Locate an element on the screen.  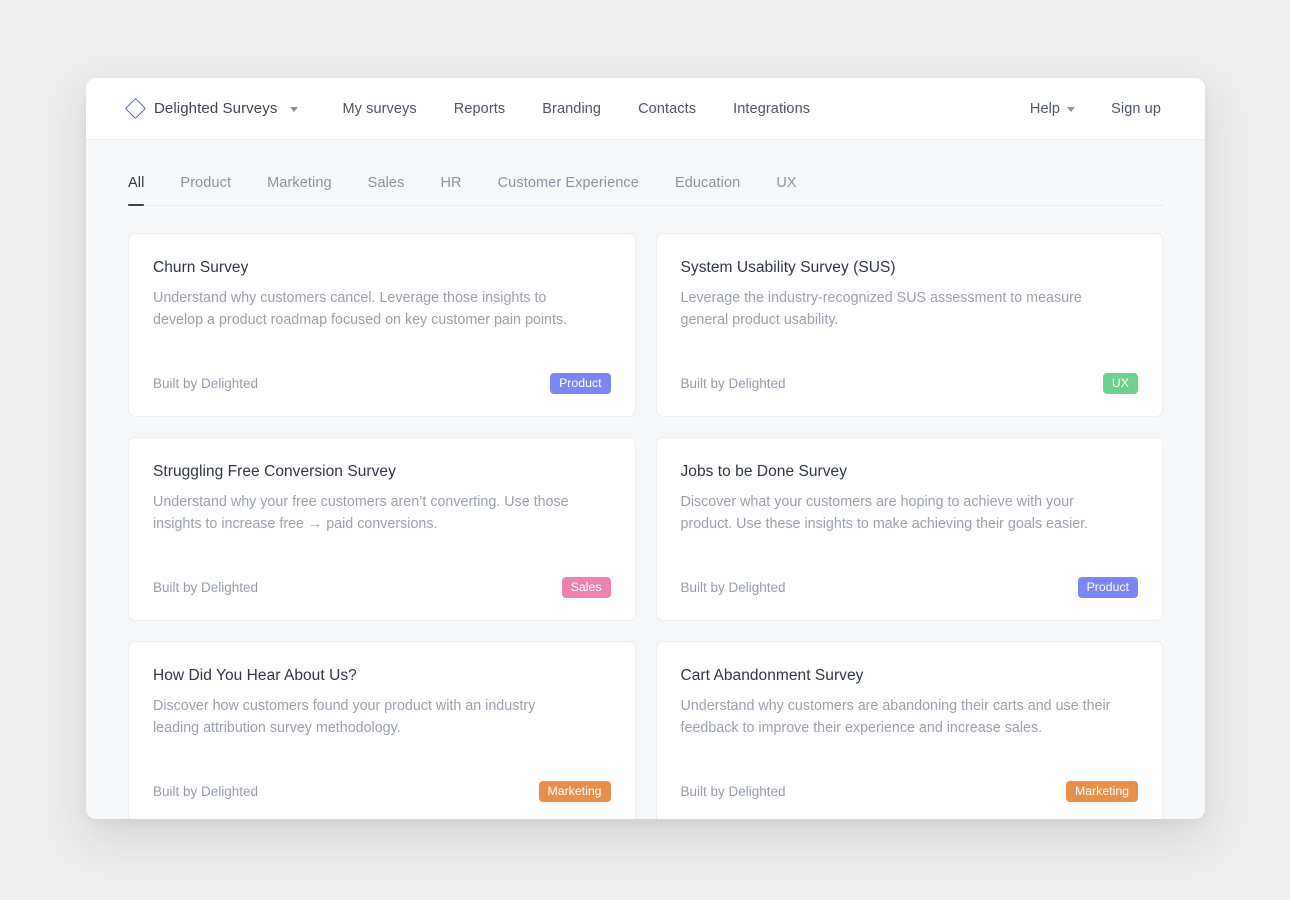
card-title: Churn Survey is located at coordinates (201, 267).